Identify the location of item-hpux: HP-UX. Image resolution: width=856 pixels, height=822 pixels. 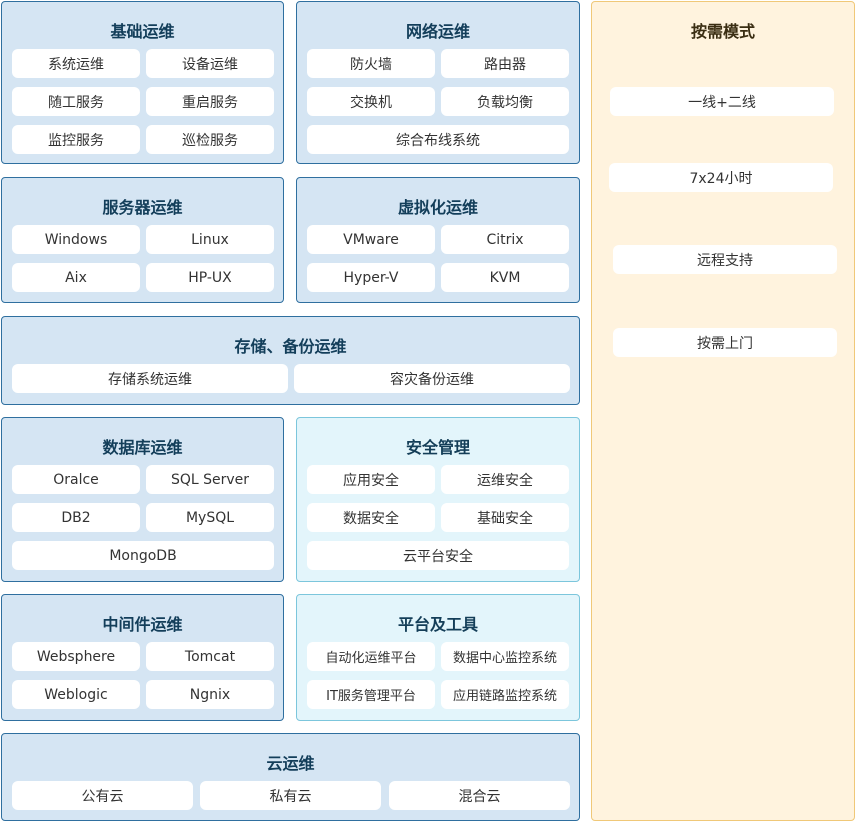
(210, 277).